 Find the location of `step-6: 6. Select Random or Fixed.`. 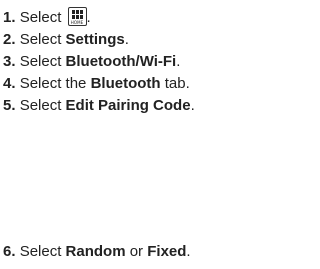

step-6: 6. Select Random or Fixed. is located at coordinates (97, 252).